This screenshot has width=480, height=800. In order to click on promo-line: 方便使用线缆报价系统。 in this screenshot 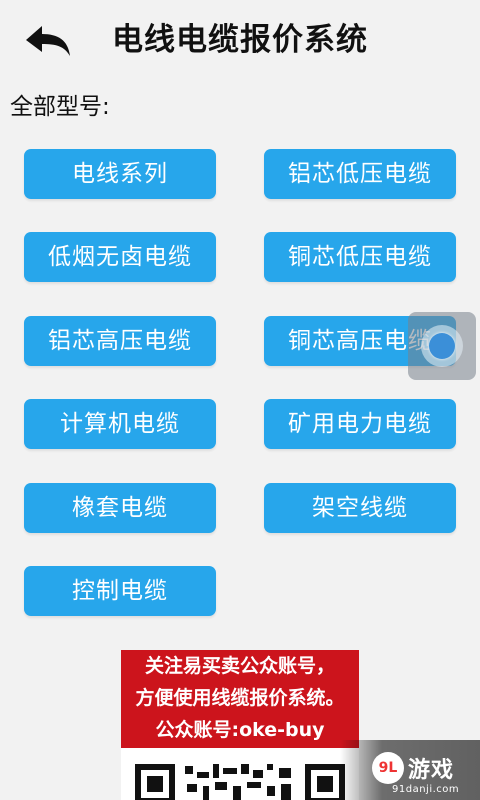, I will do `click(240, 698)`.